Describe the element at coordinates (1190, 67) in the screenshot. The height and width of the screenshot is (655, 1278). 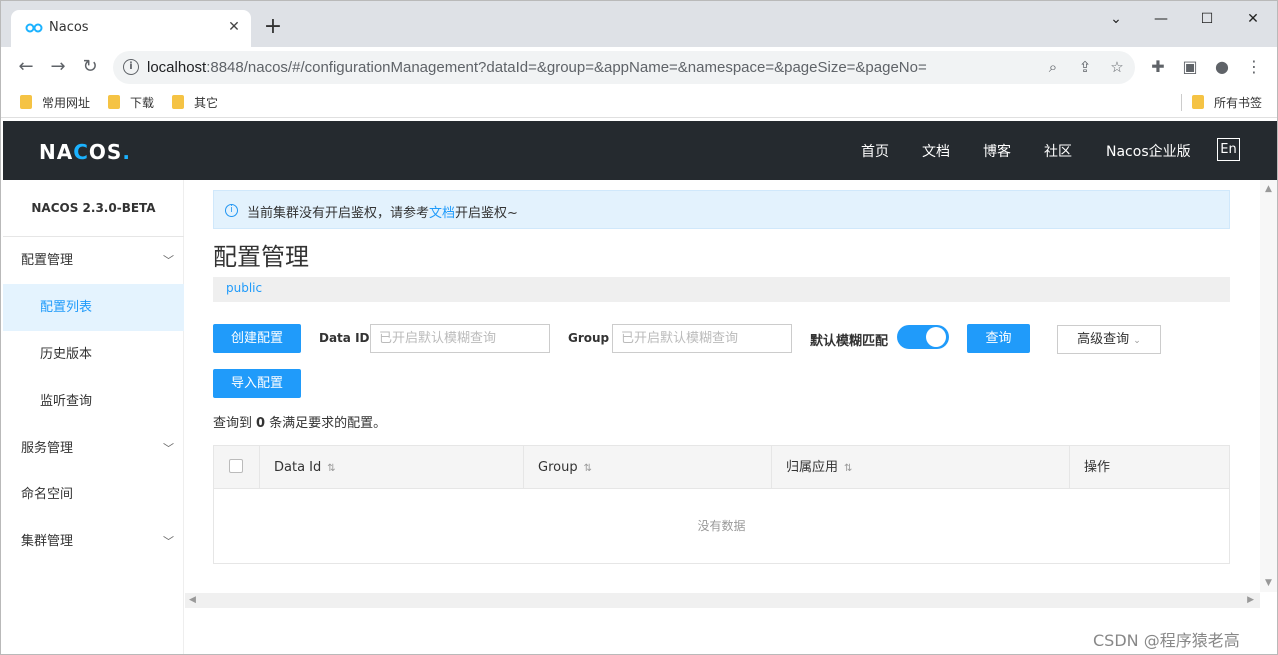
I see `side-panel-icon: ▣` at that location.